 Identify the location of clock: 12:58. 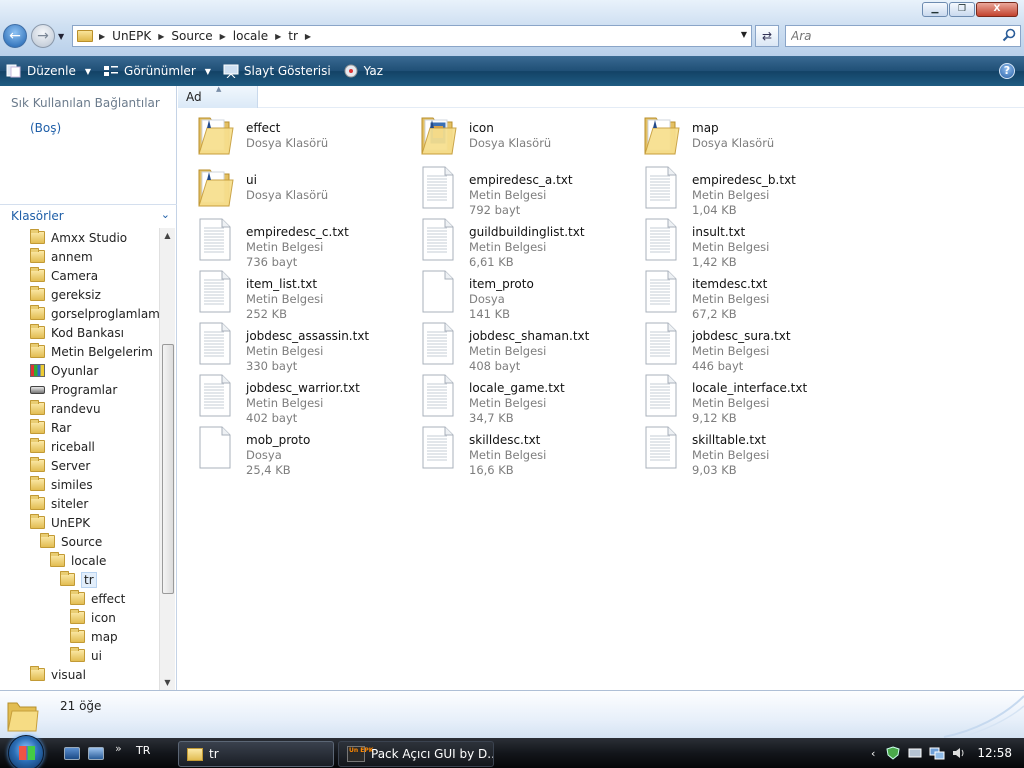
(994, 753).